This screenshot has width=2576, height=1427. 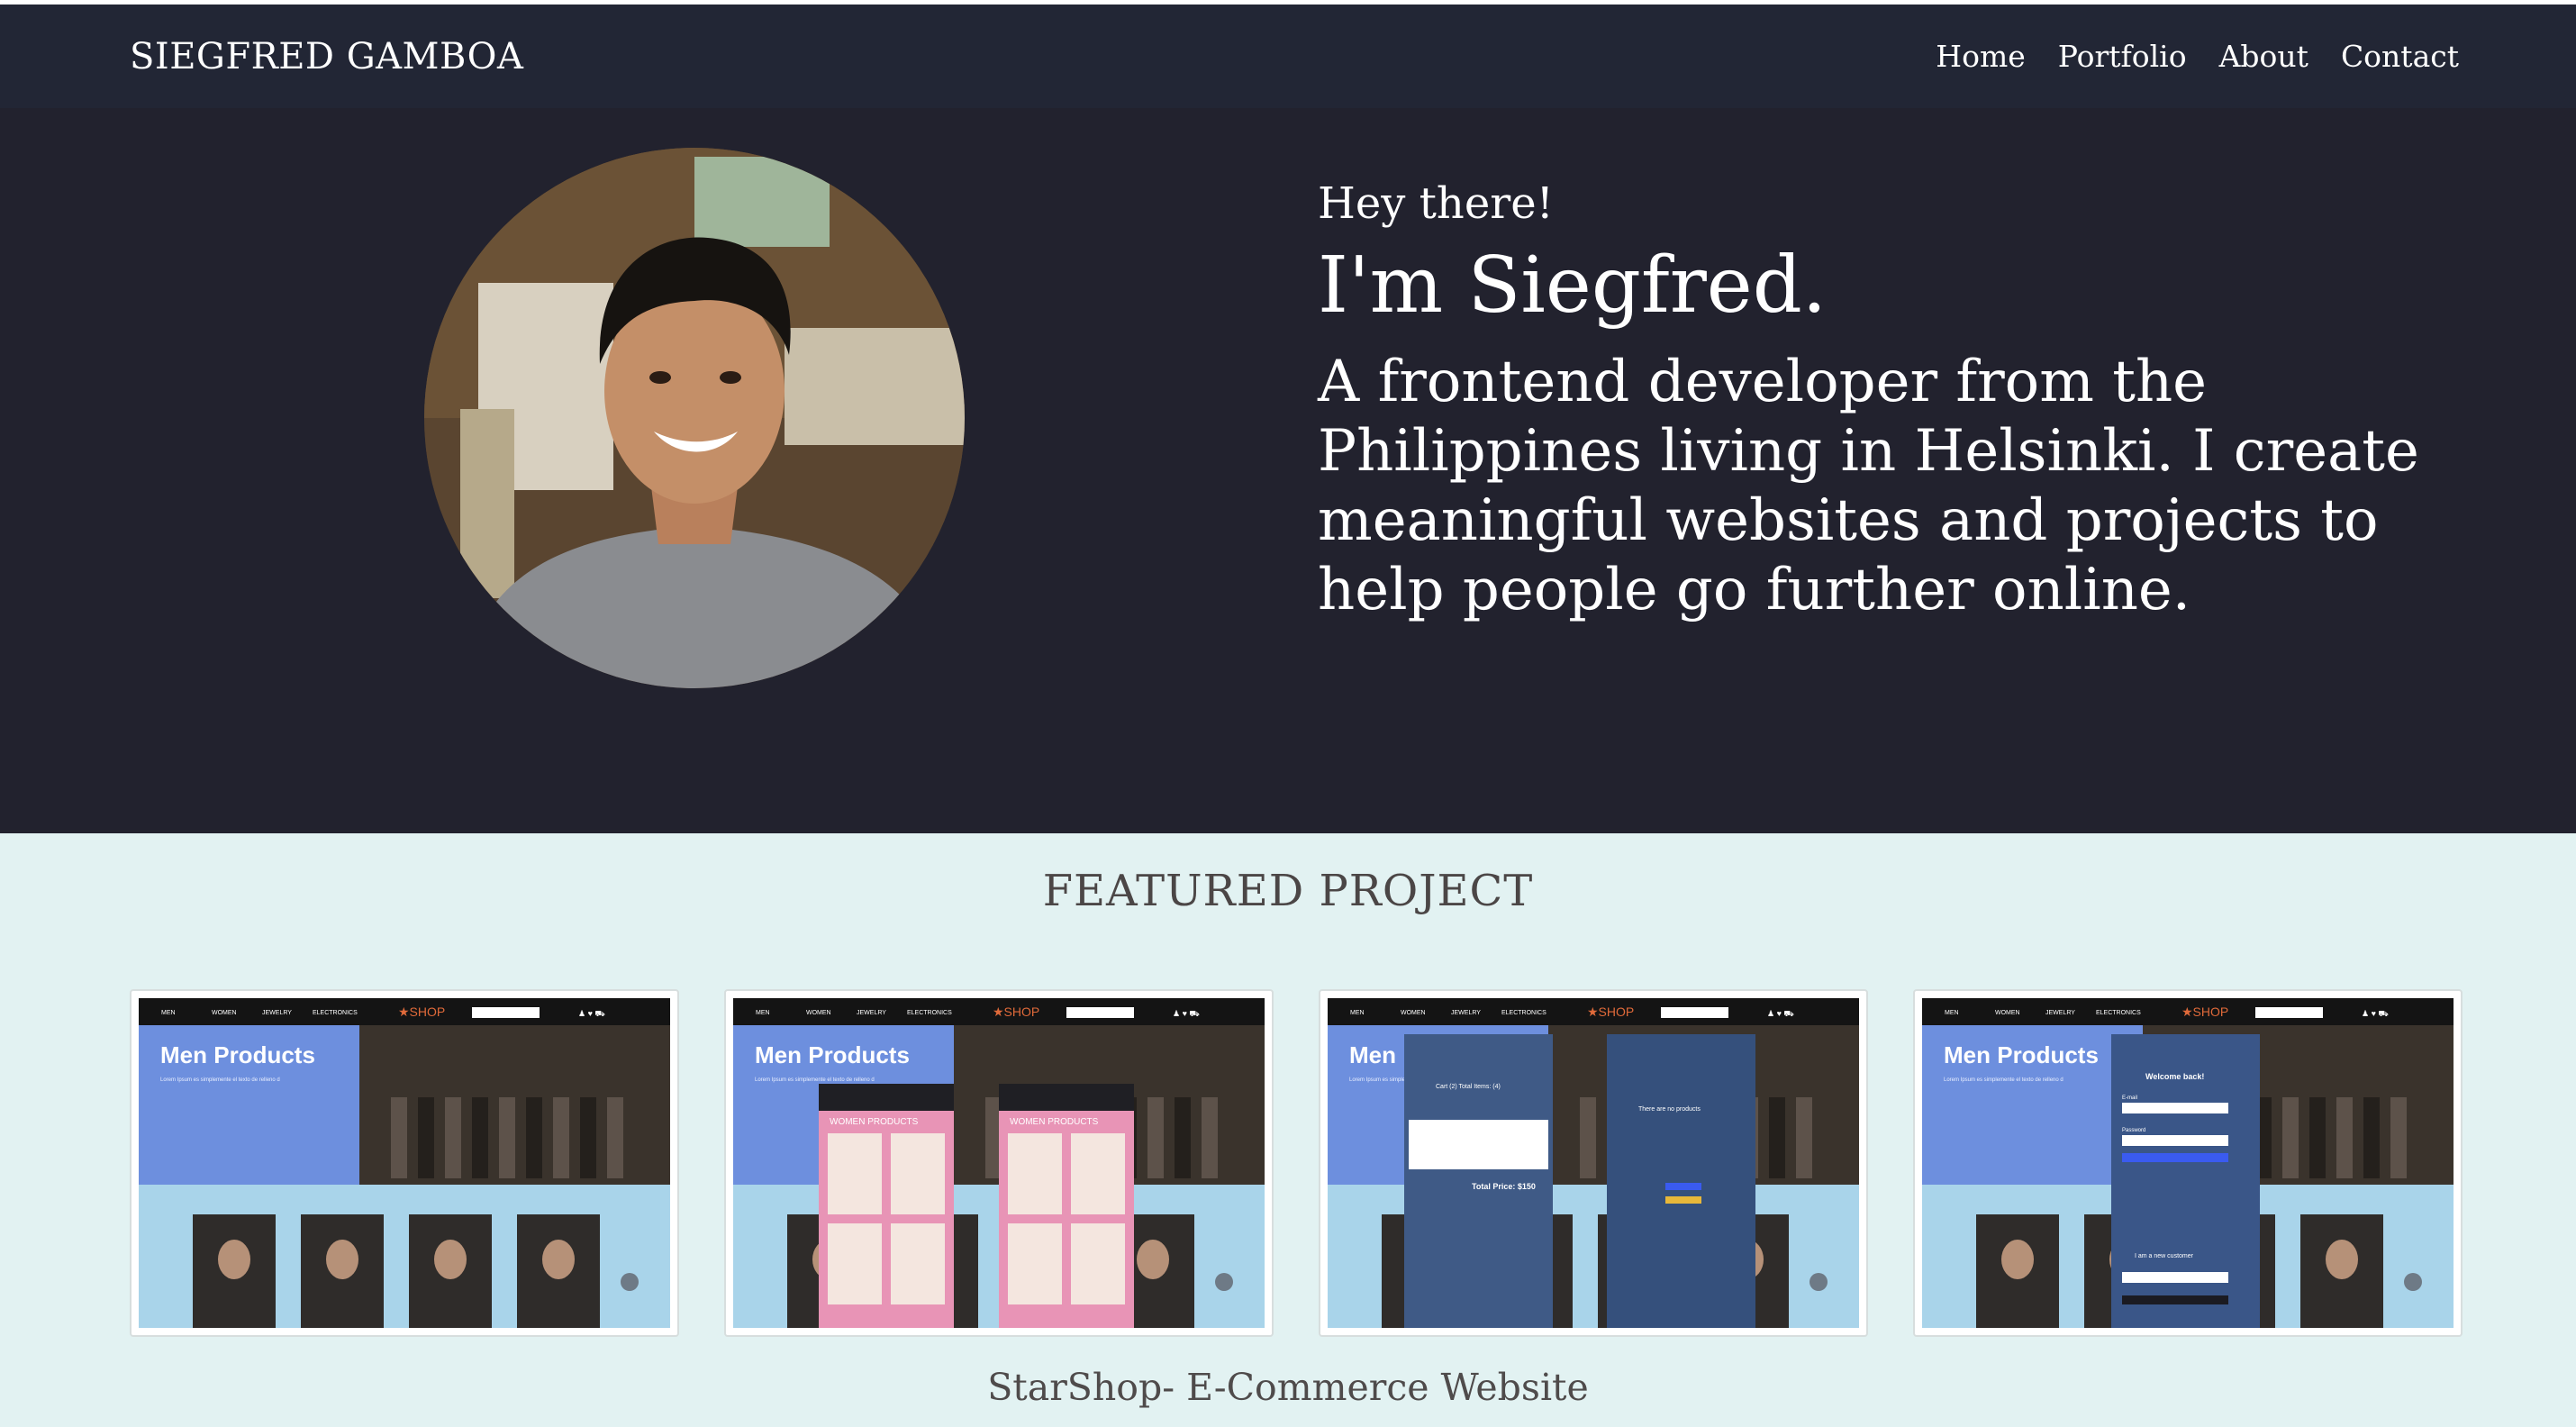 What do you see at coordinates (2197, 56) in the screenshot?
I see `main-nav: Home Portfolio About Contact` at bounding box center [2197, 56].